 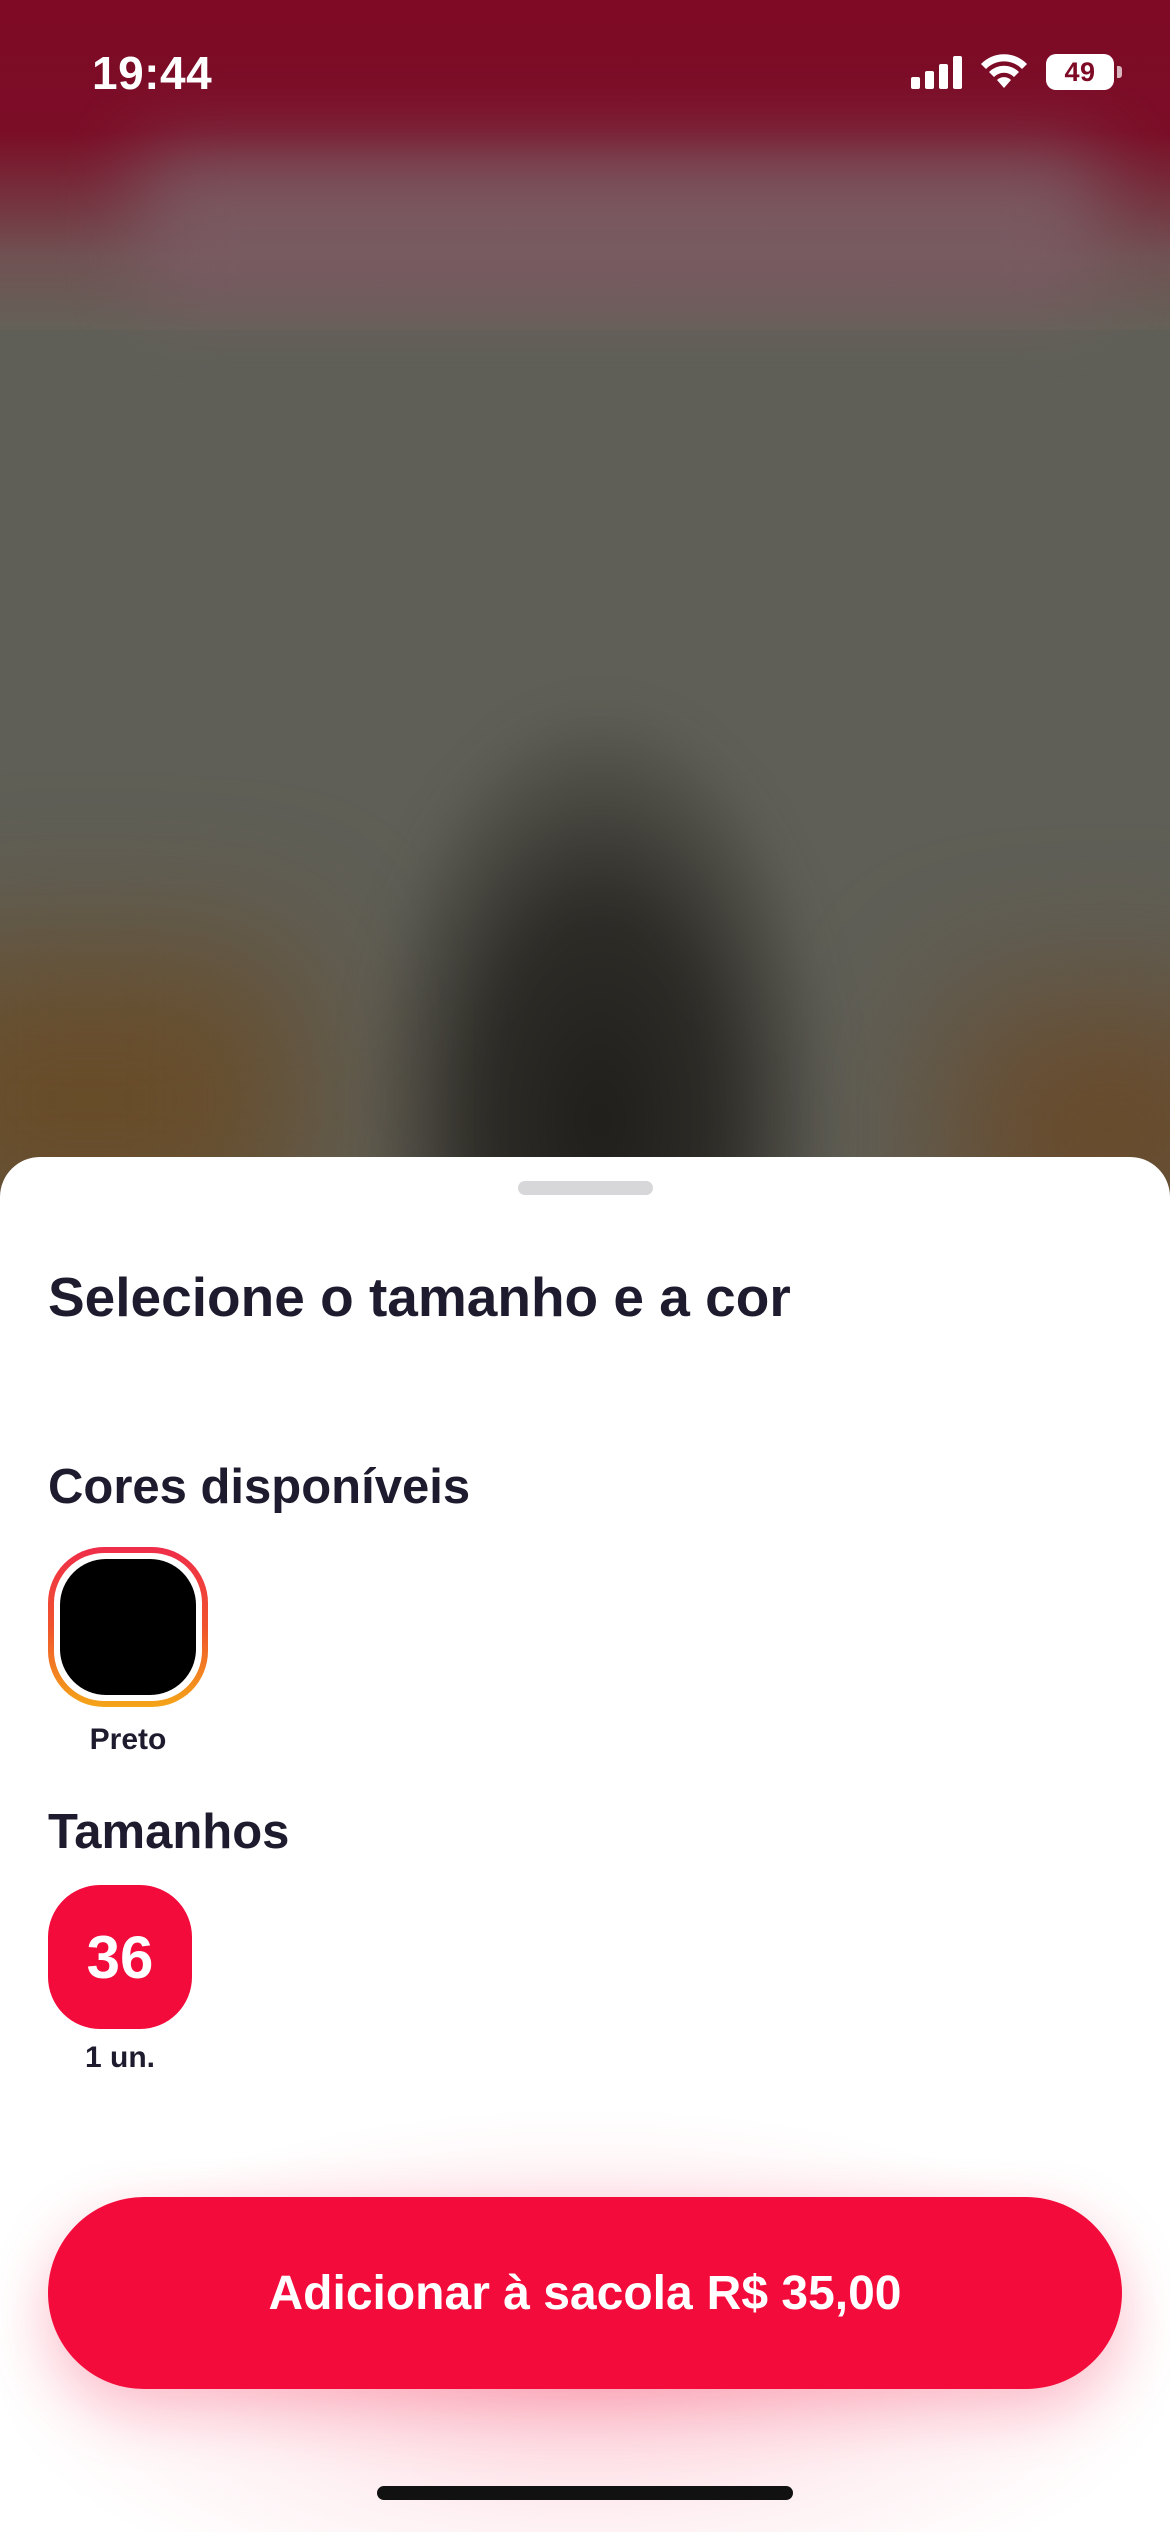 I want to click on cellular-signal-icon, so click(x=936, y=72).